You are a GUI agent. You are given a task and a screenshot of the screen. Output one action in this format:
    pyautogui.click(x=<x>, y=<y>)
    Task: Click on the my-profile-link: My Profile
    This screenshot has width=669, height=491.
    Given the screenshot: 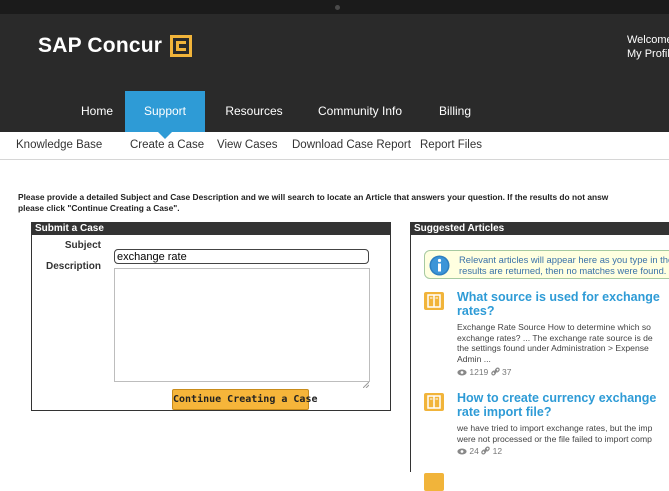 What is the action you would take?
    pyautogui.click(x=648, y=54)
    